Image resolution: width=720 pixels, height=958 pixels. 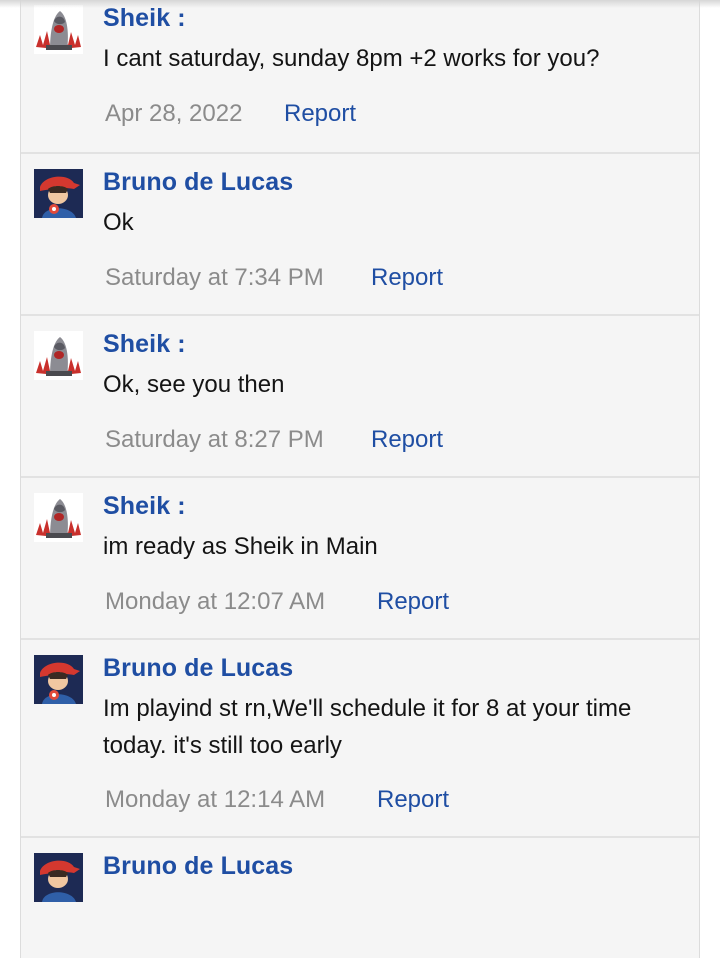 What do you see at coordinates (215, 800) in the screenshot?
I see `post-timestamp: Monday at 12:14 AM` at bounding box center [215, 800].